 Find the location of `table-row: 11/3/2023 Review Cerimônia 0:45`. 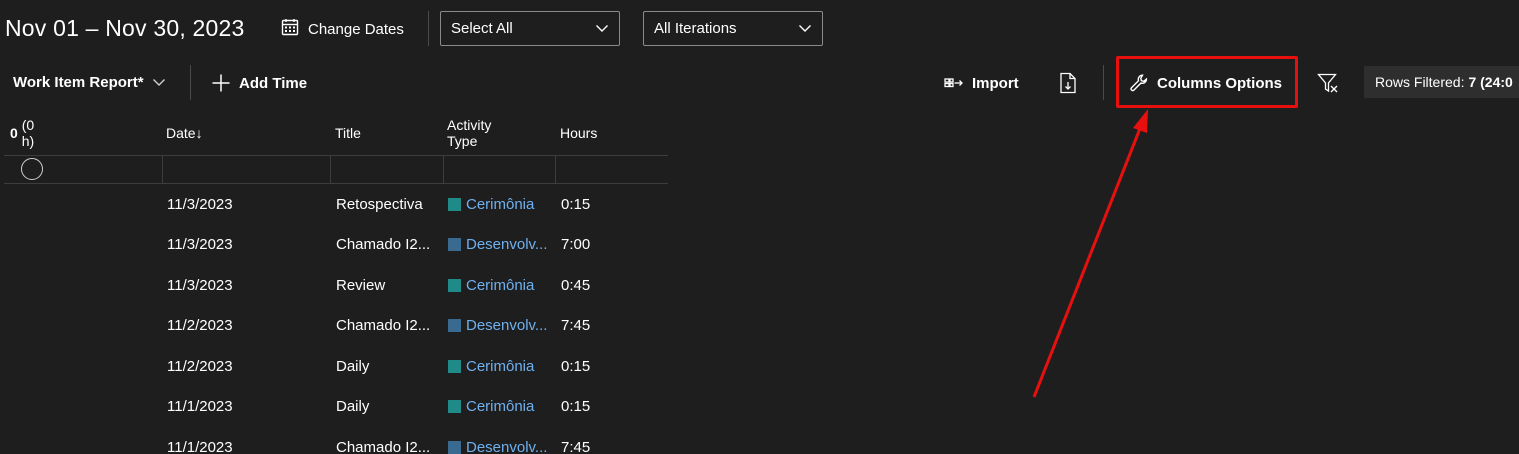

table-row: 11/3/2023 Review Cerimônia 0:45 is located at coordinates (340, 285).